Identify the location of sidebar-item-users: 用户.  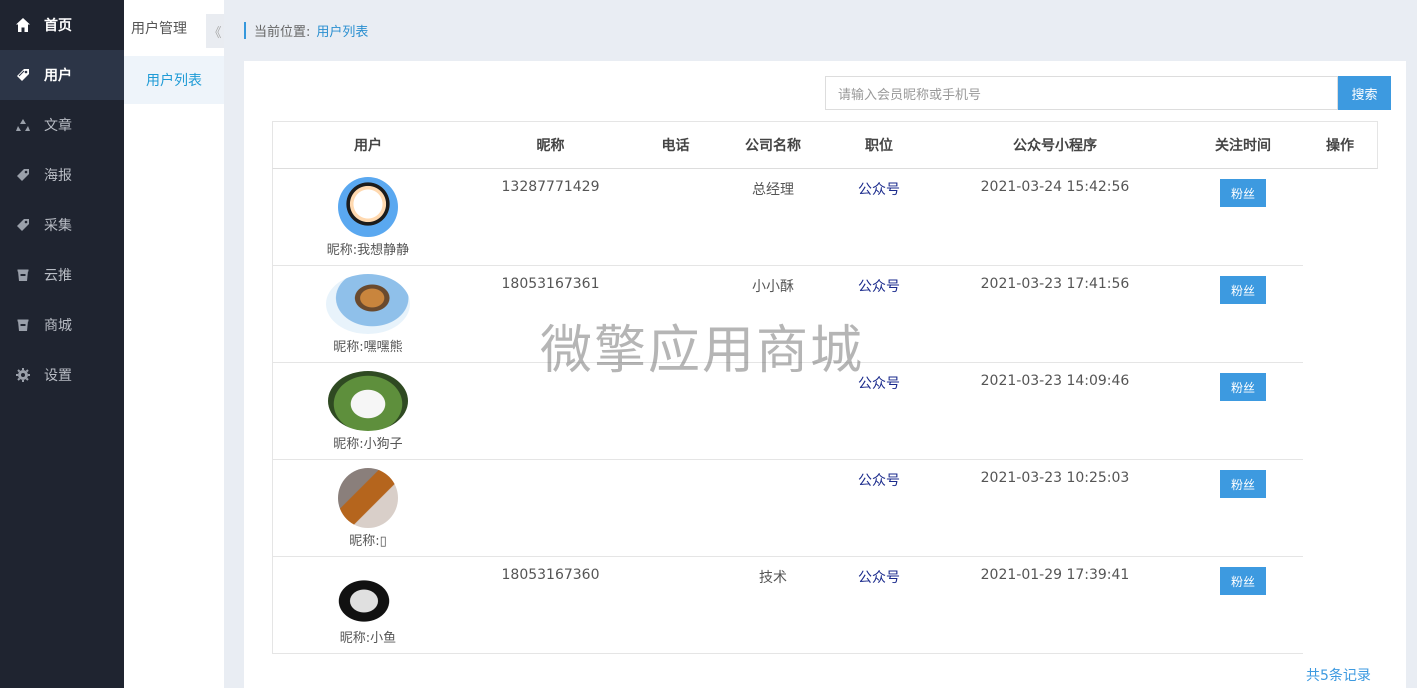
(62, 75).